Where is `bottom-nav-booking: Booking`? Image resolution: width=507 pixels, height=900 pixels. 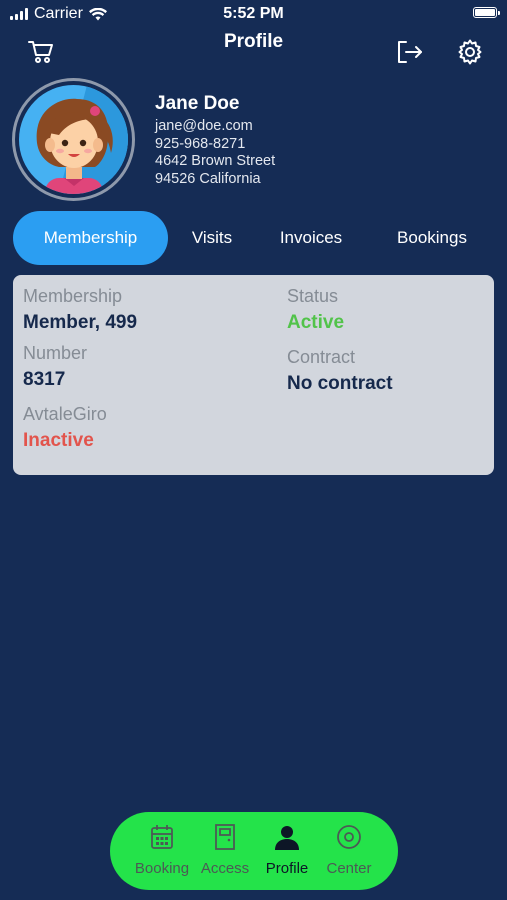
bottom-nav-booking: Booking is located at coordinates (162, 851).